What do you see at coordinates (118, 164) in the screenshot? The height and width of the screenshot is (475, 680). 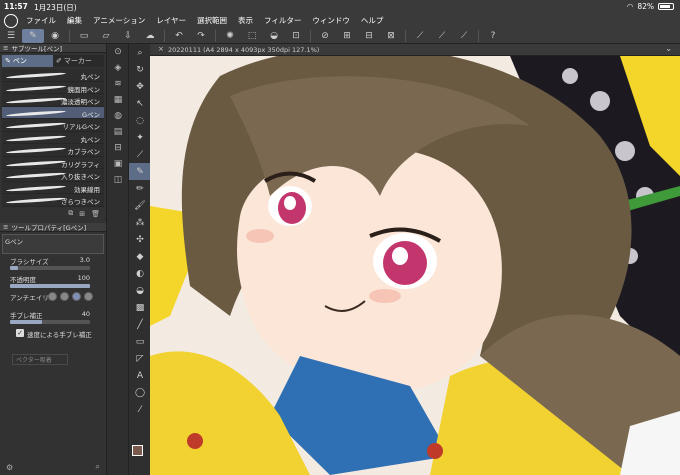 I see `item-bank-icon: ▣` at bounding box center [118, 164].